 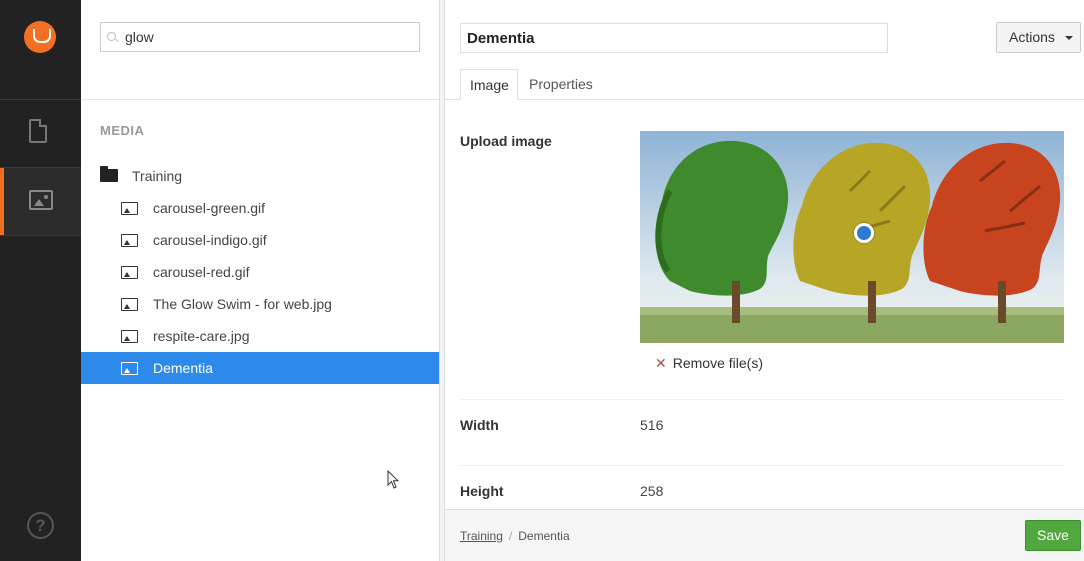 What do you see at coordinates (717, 363) in the screenshot?
I see `remove-files-label: Remove file(s)` at bounding box center [717, 363].